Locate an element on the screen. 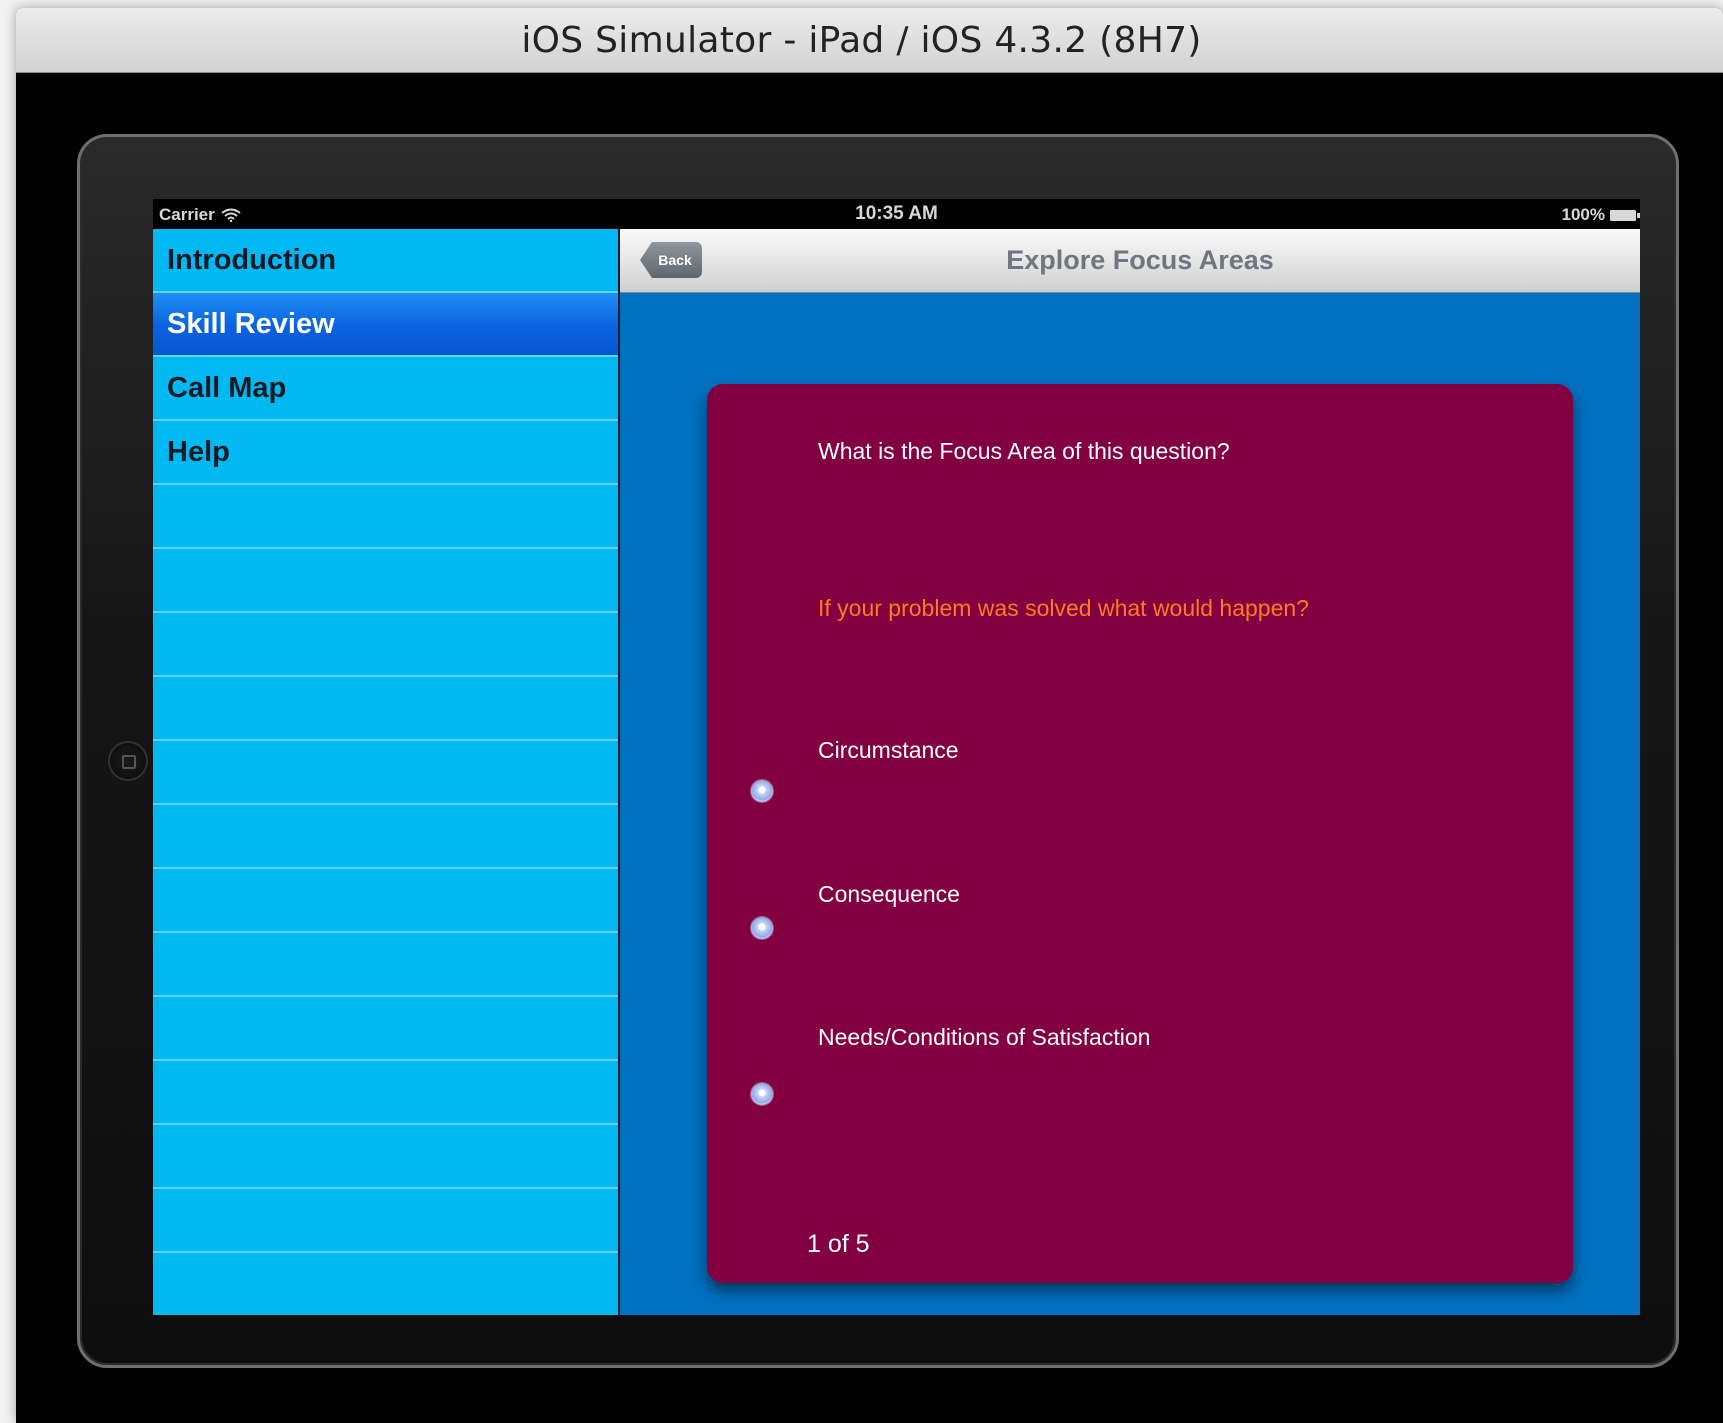 The image size is (1723, 1423). option-radio-circumstance is located at coordinates (762, 791).